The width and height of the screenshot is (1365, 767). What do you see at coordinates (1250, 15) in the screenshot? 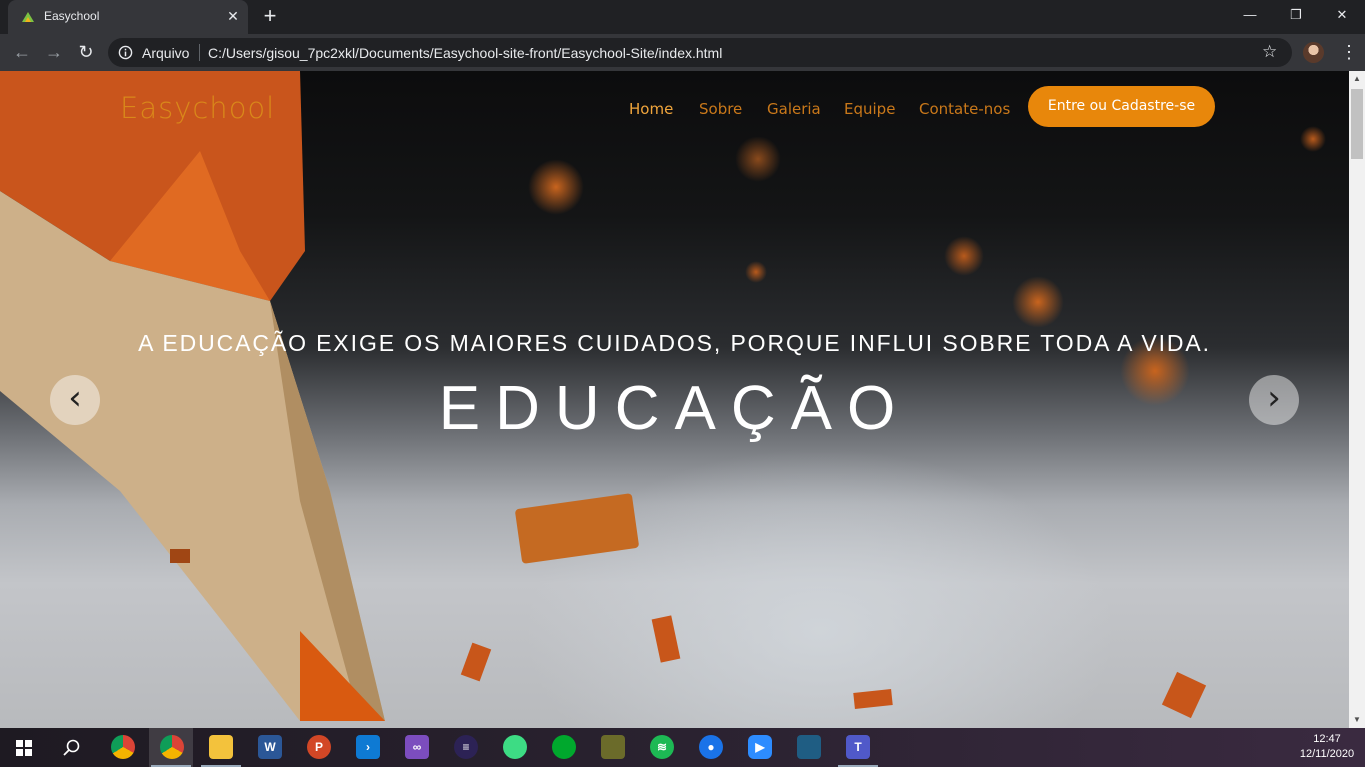
I see `minimize-button: —` at bounding box center [1250, 15].